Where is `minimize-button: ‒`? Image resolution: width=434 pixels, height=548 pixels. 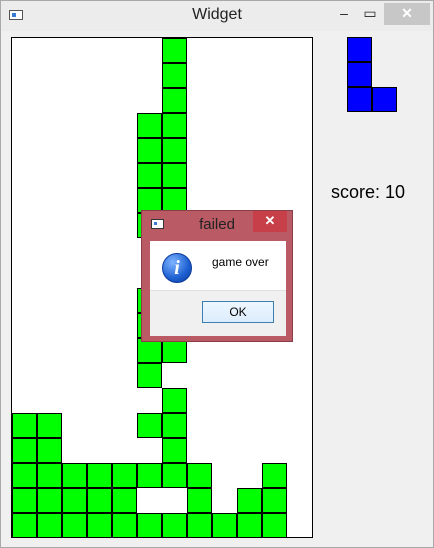
minimize-button: ‒ is located at coordinates (344, 14).